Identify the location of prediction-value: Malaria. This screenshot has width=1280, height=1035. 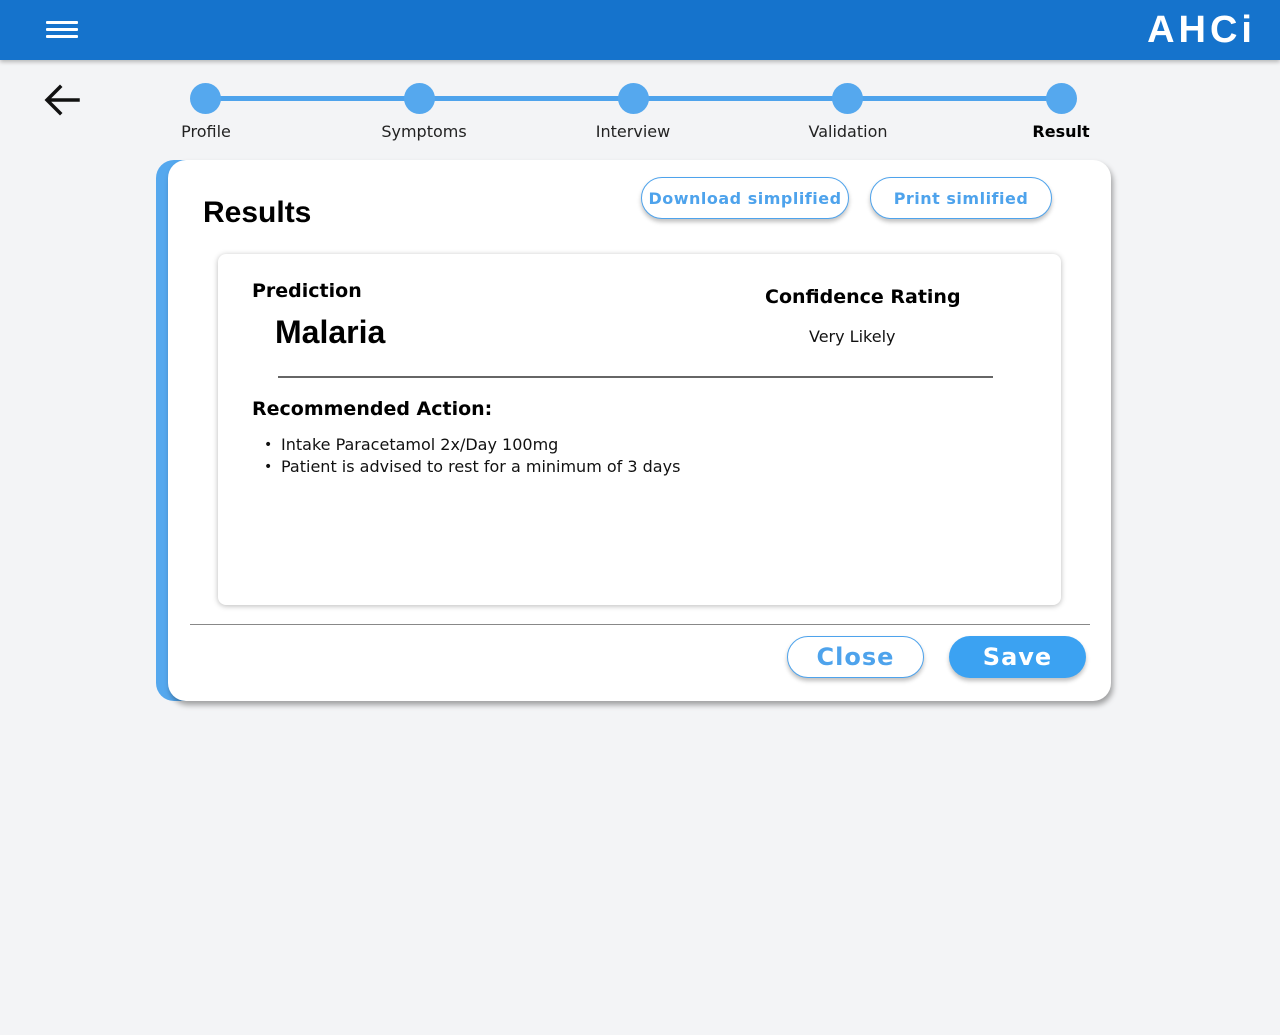
(330, 332).